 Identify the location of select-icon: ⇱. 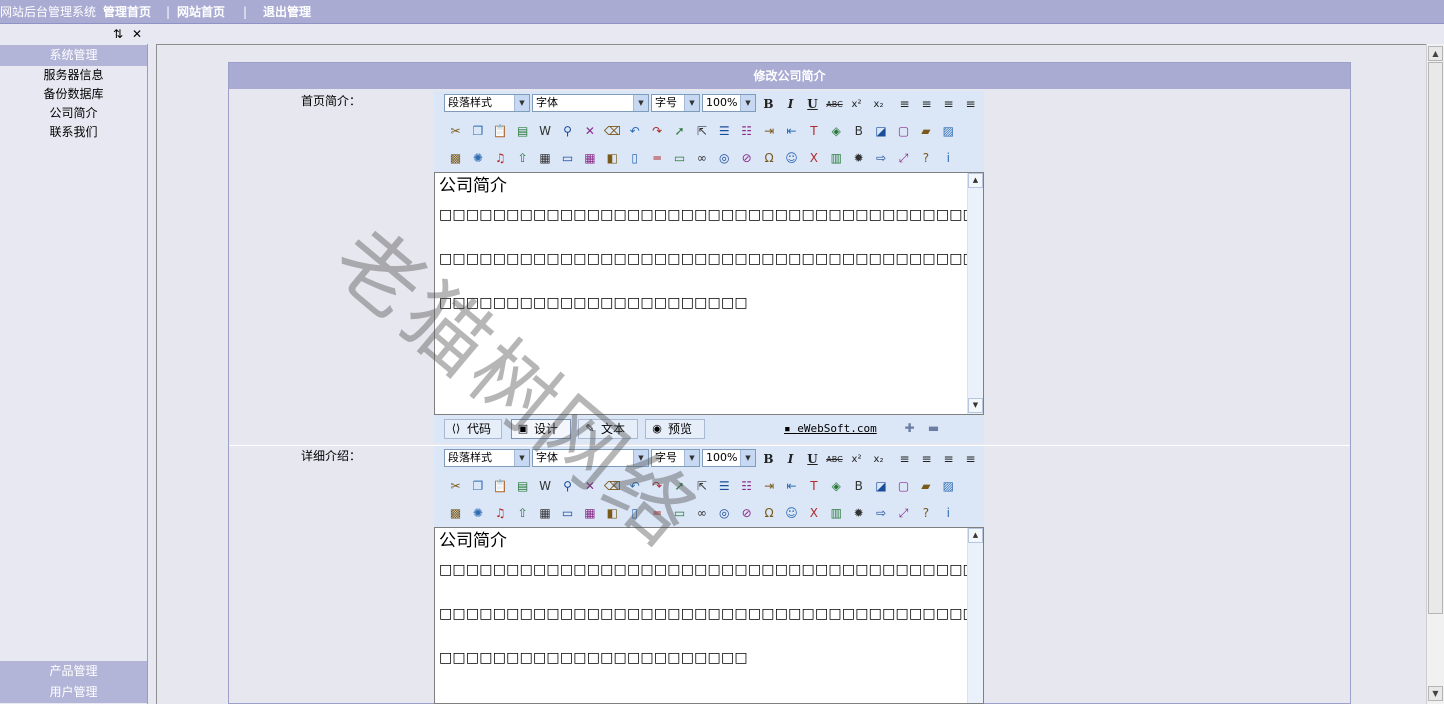
(701, 486).